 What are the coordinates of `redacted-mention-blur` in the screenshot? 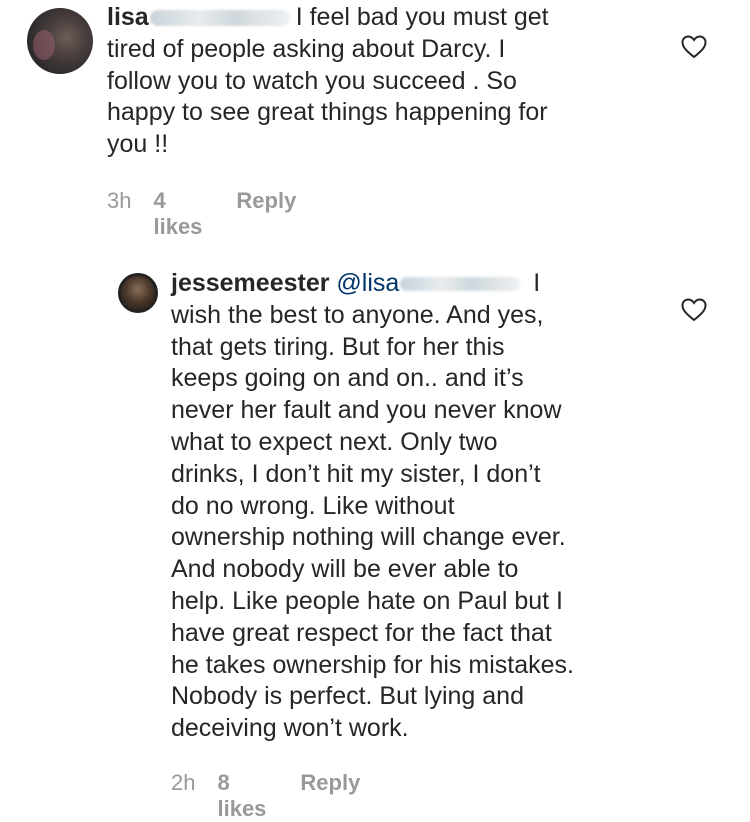 It's located at (460, 284).